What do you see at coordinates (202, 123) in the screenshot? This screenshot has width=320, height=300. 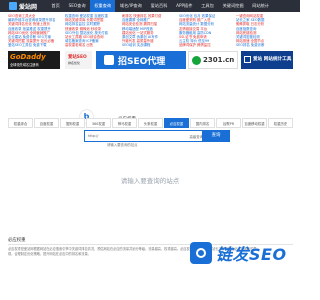 I see `tab-domestic-rank: 国内排名` at bounding box center [202, 123].